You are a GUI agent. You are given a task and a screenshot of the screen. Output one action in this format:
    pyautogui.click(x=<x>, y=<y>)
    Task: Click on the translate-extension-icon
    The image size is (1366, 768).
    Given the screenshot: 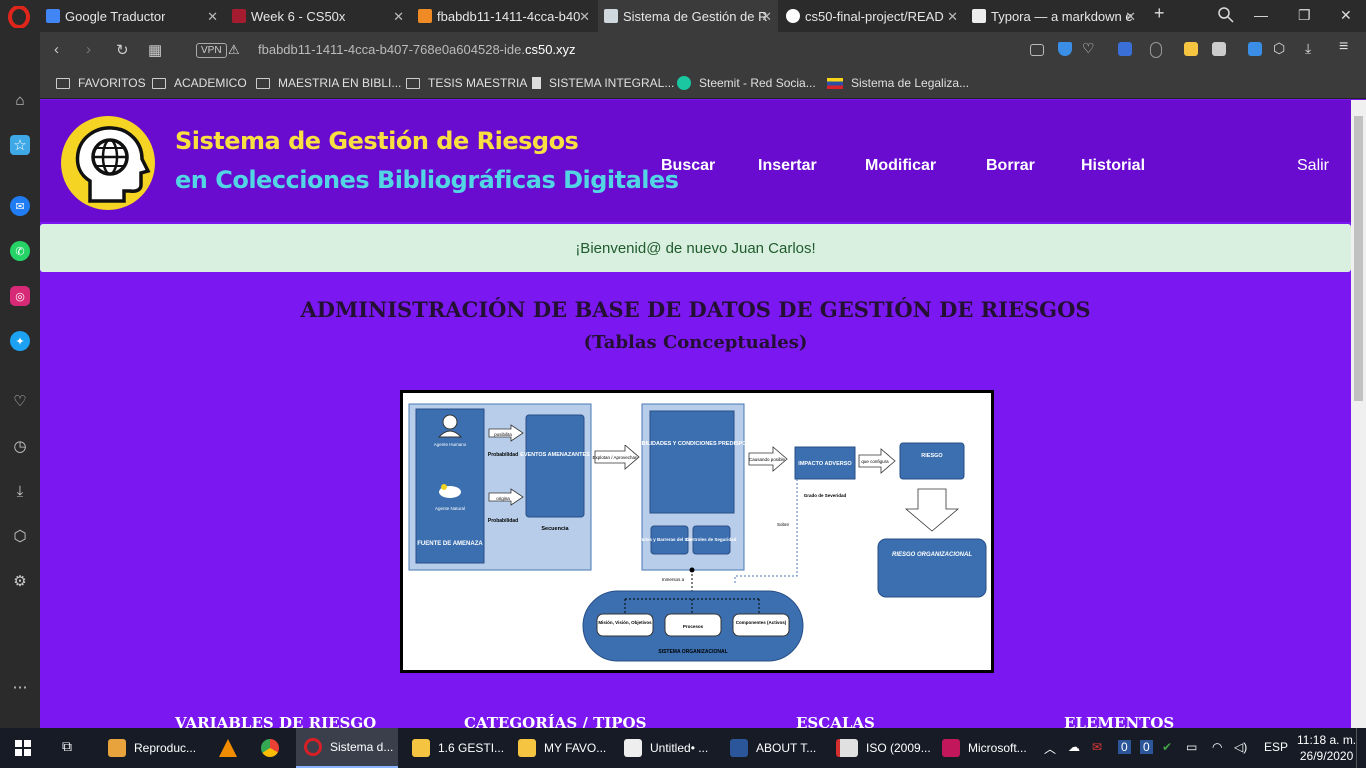 What is the action you would take?
    pyautogui.click(x=1125, y=49)
    